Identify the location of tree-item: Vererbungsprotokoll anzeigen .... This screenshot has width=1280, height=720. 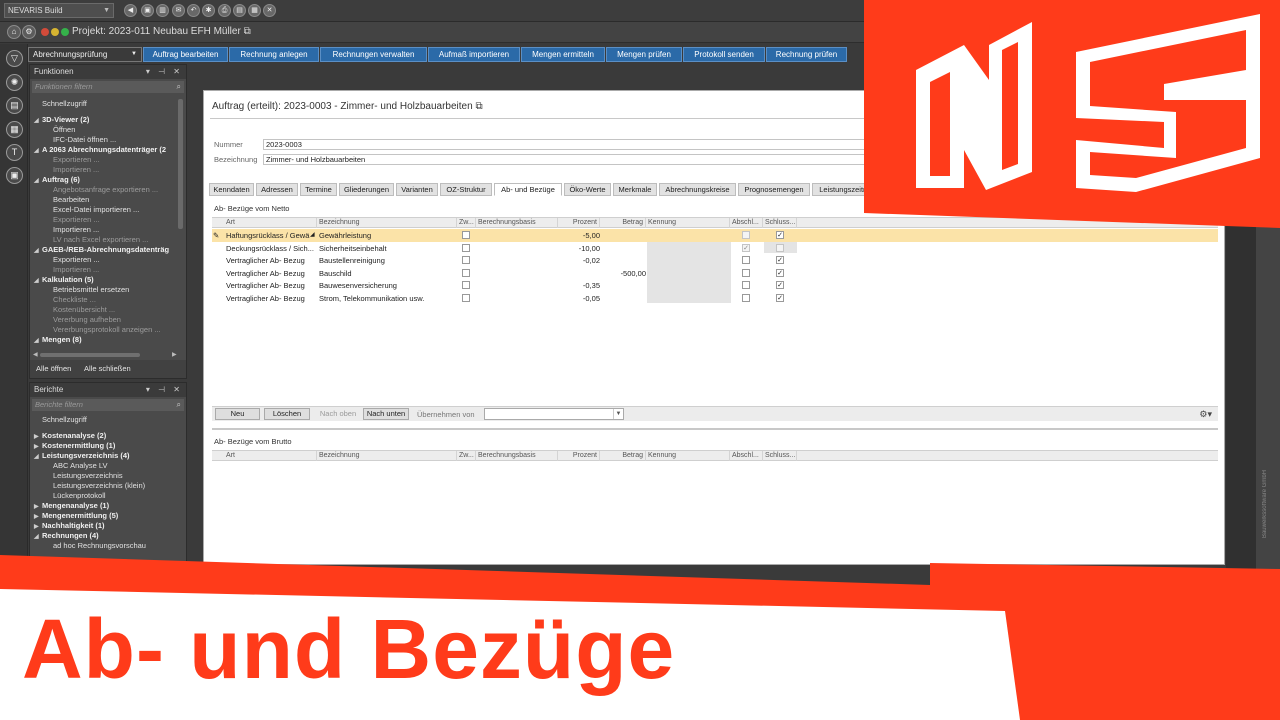
(107, 330).